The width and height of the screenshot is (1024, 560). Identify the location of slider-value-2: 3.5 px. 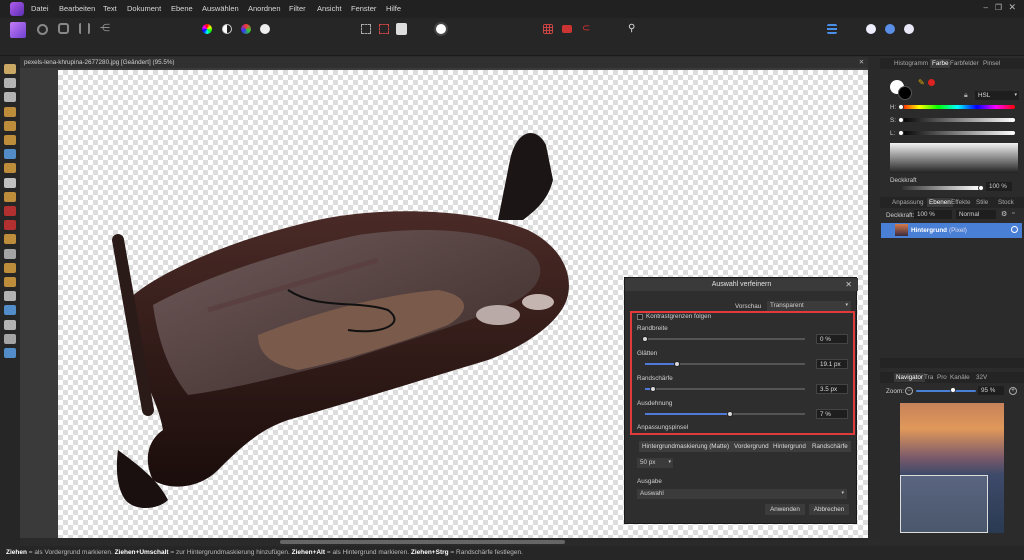
(832, 389).